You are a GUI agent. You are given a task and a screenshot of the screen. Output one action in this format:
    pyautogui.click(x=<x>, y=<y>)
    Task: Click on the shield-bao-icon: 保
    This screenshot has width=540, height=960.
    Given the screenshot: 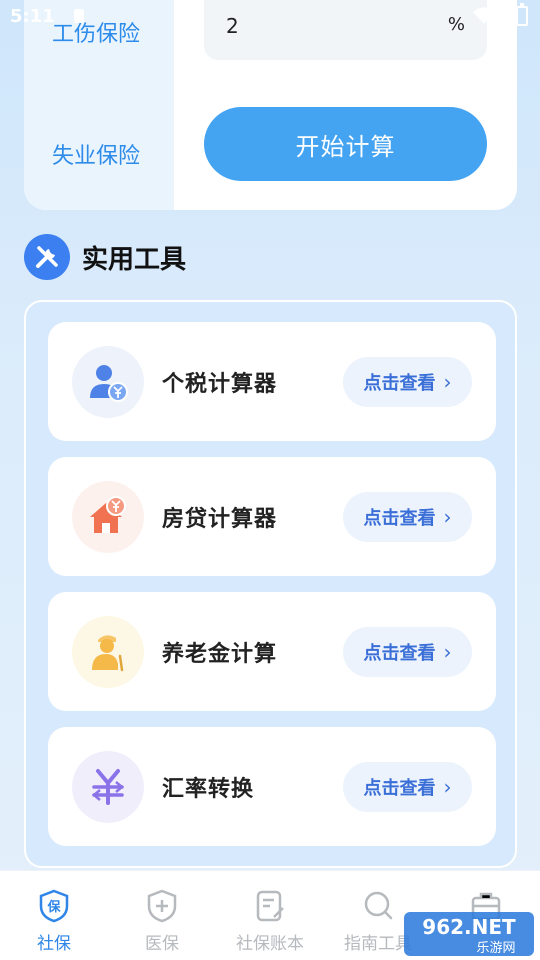 What is the action you would take?
    pyautogui.click(x=54, y=906)
    